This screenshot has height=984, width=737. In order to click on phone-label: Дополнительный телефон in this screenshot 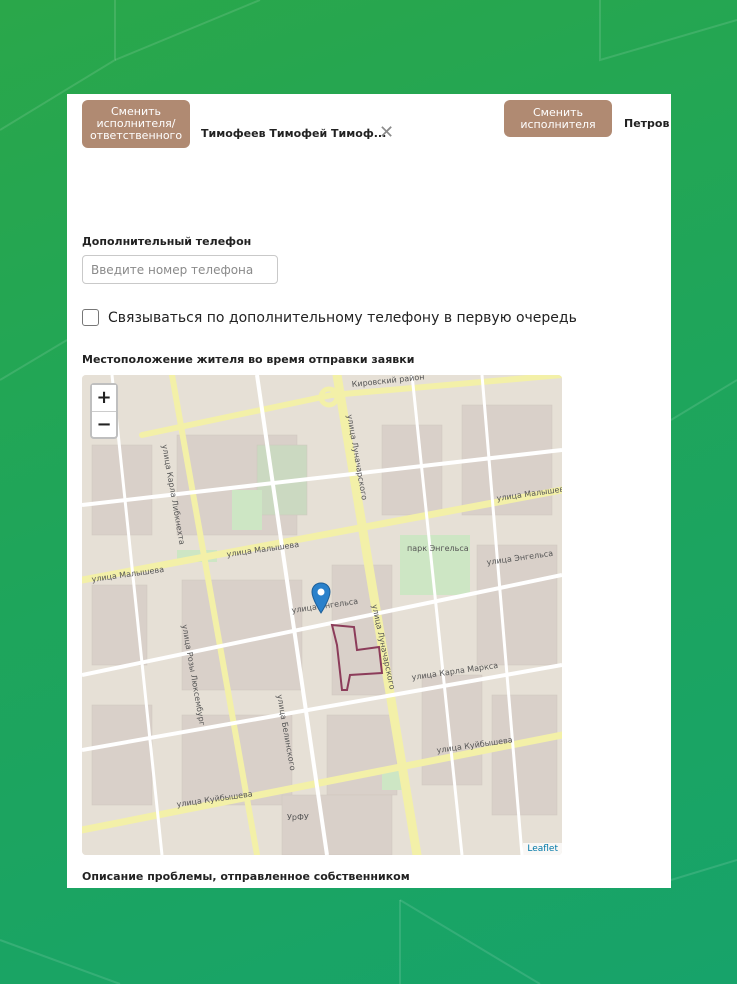, I will do `click(167, 241)`.